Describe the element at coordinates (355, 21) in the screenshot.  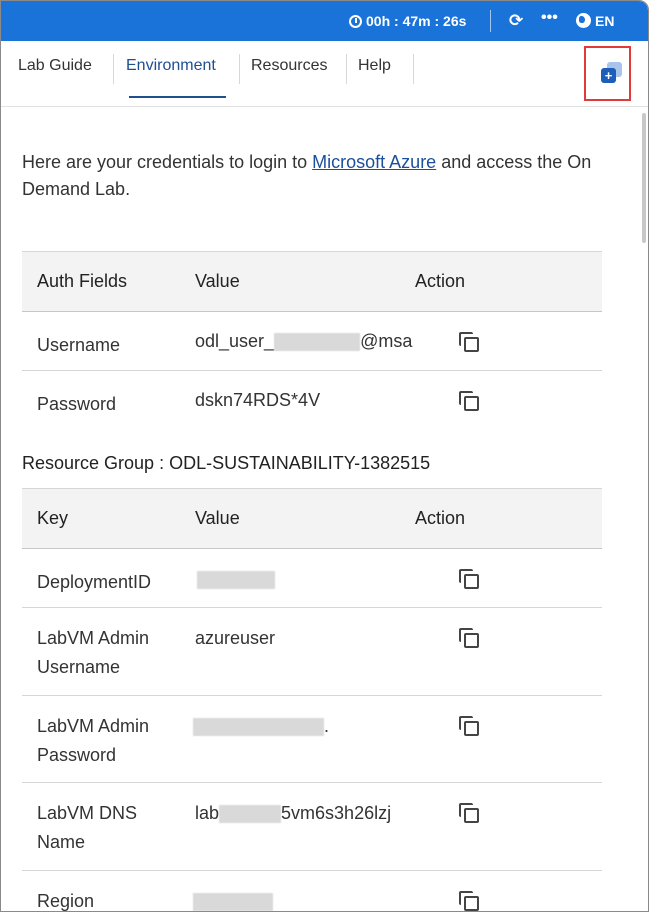
I see `clock-icon` at that location.